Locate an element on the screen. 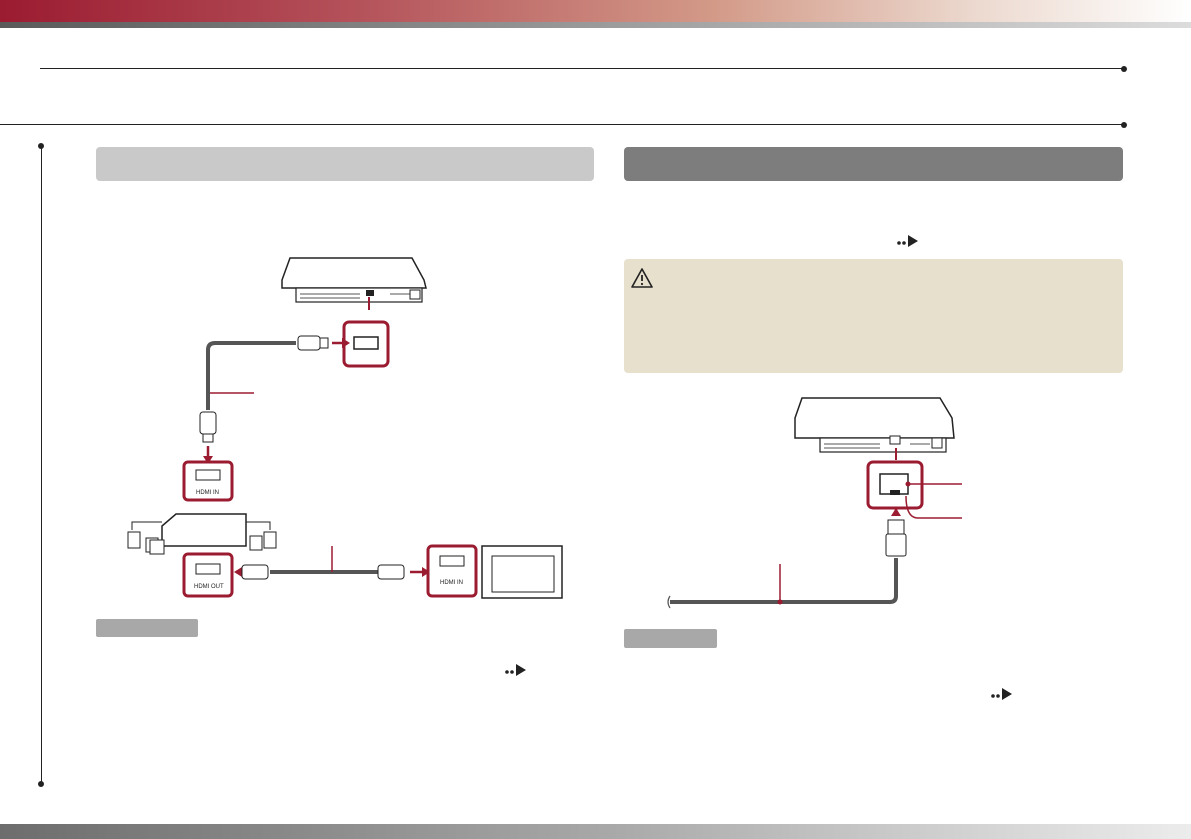 Image resolution: width=1191 pixels, height=839 pixels. title-rule-bottom is located at coordinates (563, 124).